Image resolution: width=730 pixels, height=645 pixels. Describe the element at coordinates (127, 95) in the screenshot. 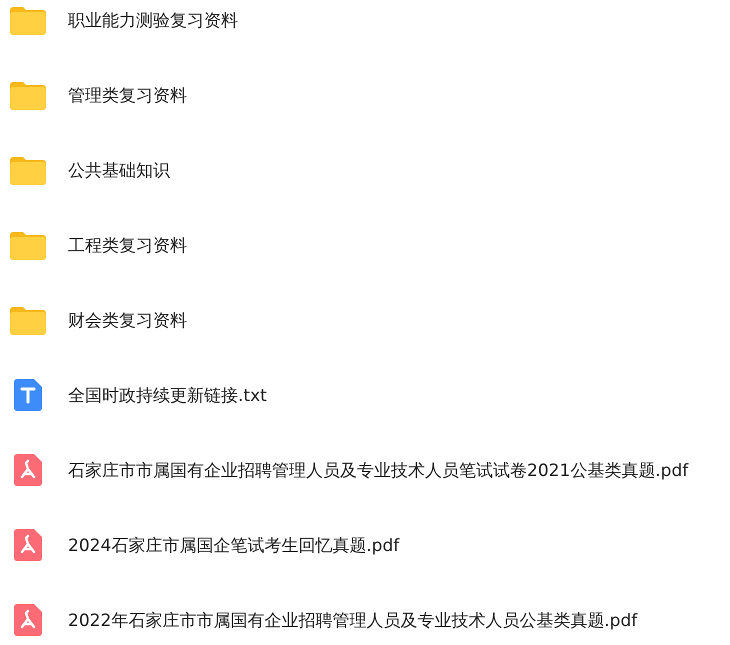

I see `file-name: 管理类复习资料` at that location.